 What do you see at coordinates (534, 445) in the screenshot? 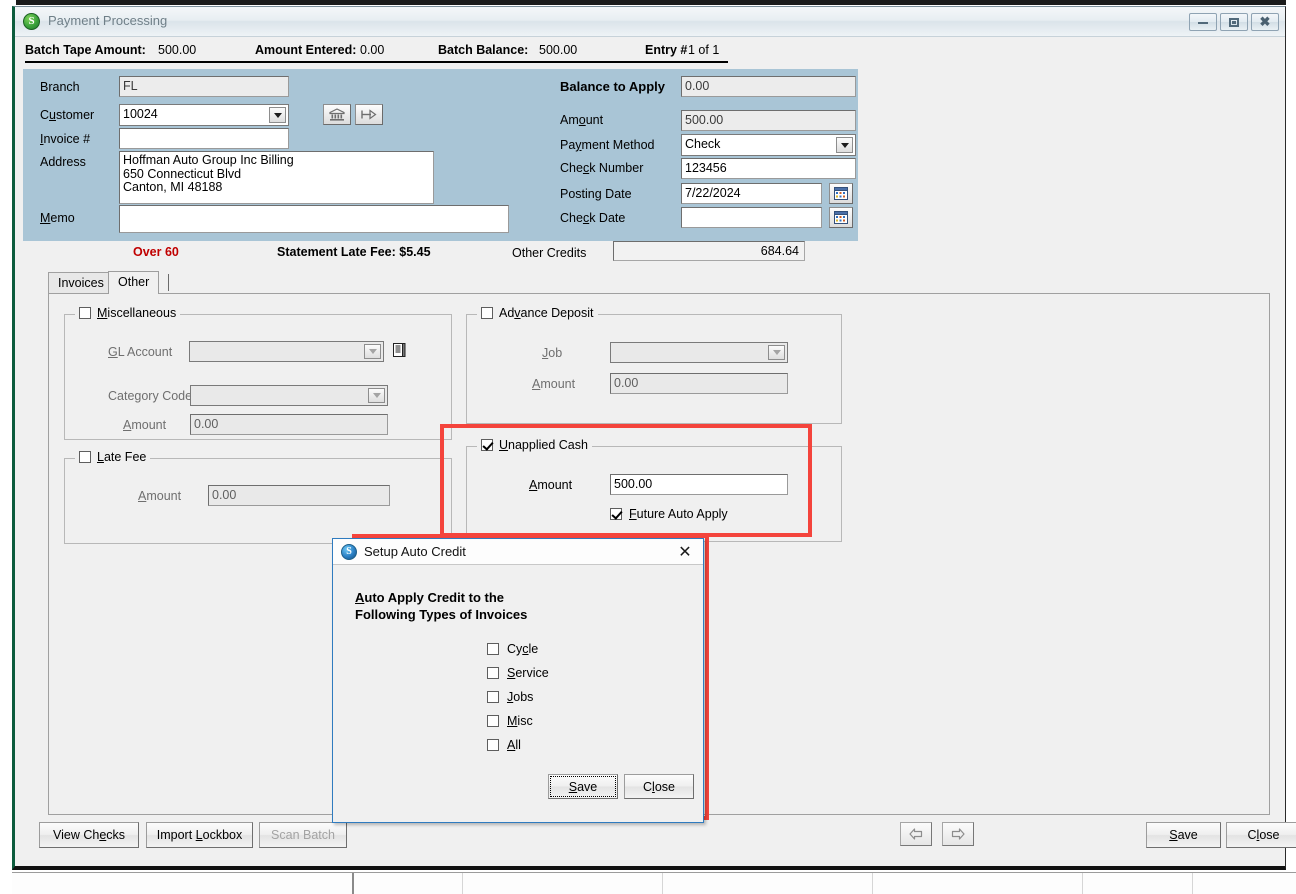
I see `unapplied-cash-group-title: Unapplied Cash` at bounding box center [534, 445].